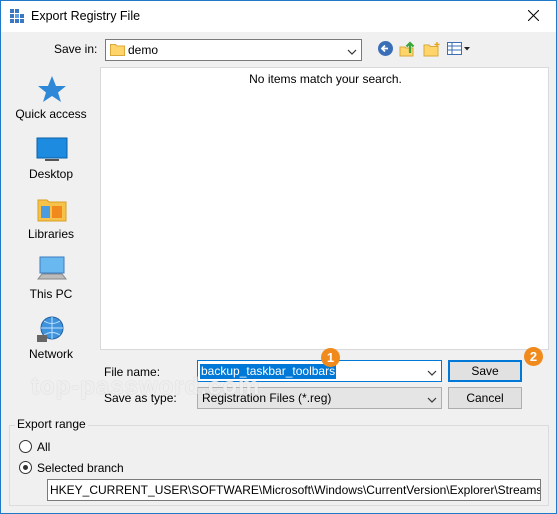  What do you see at coordinates (51, 234) in the screenshot?
I see `place-label: Libraries` at bounding box center [51, 234].